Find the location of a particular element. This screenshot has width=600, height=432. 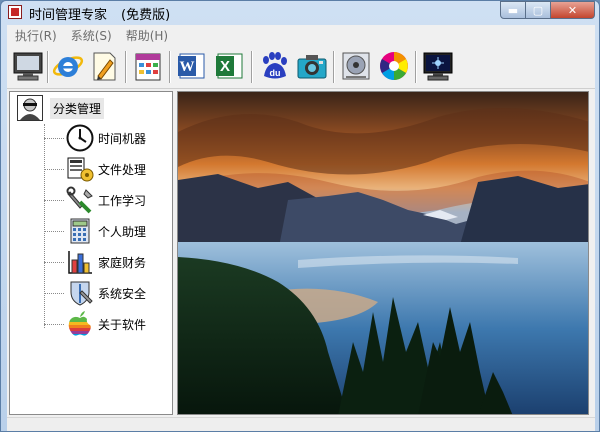

app-icon is located at coordinates (15, 12).